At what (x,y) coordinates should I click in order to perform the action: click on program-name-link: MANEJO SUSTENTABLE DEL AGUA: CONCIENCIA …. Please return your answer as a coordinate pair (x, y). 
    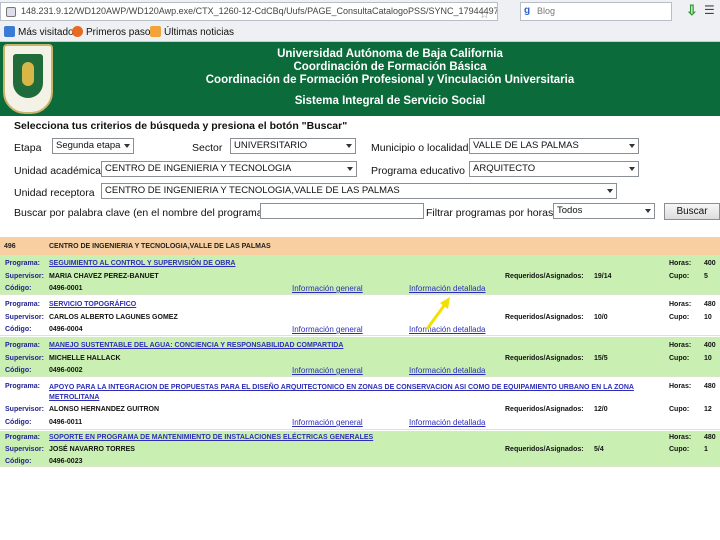
    Looking at the image, I should click on (196, 345).